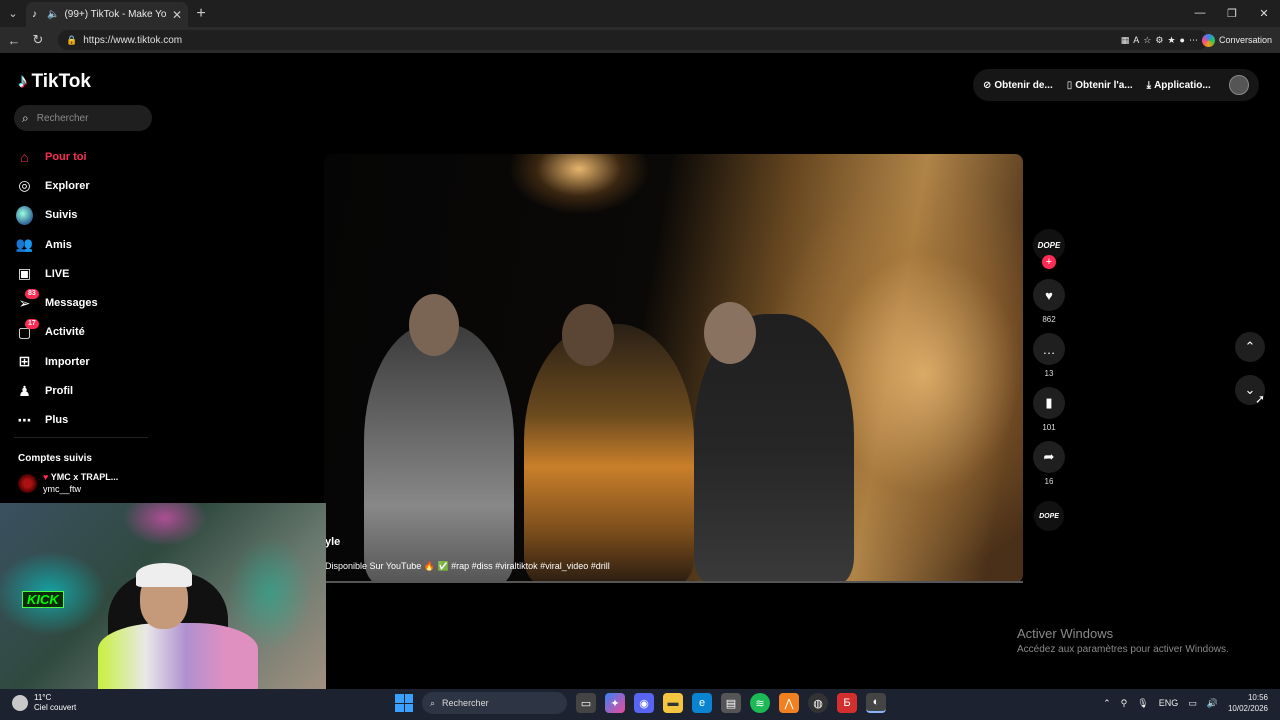 The height and width of the screenshot is (720, 1280). Describe the element at coordinates (1250, 389) in the screenshot. I see `chevron-down-icon: ⌄` at that location.